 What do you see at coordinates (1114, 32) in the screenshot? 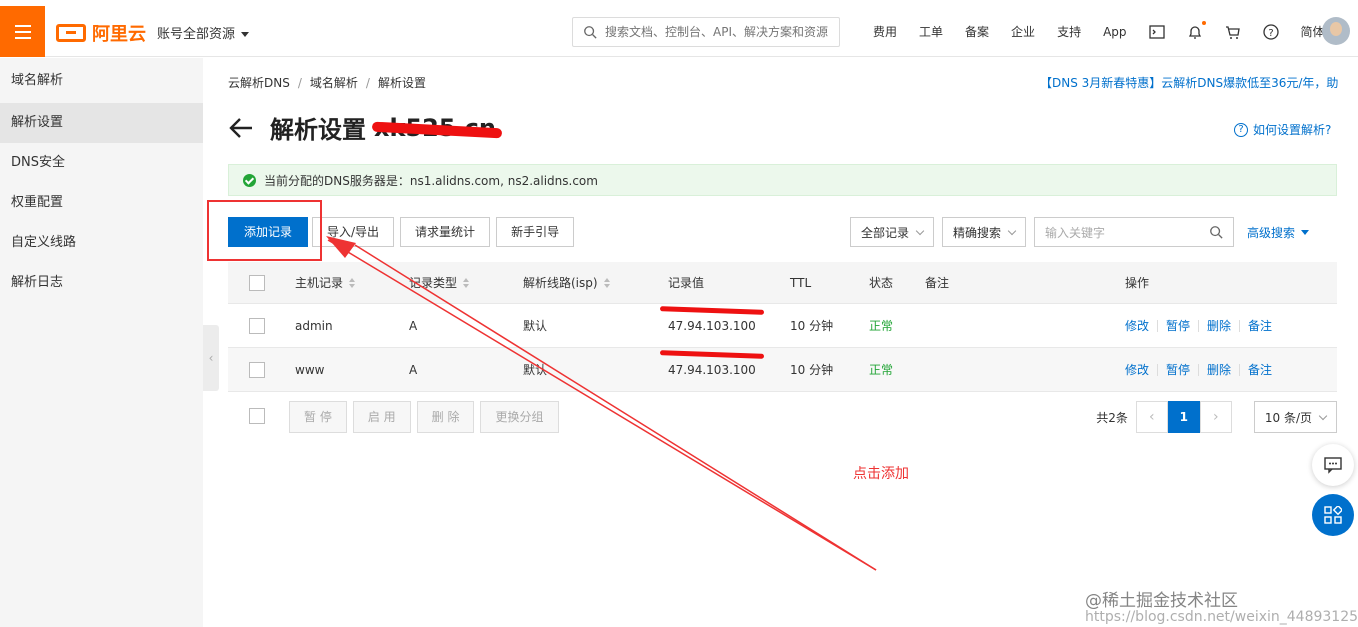
I see `nav-app: App` at bounding box center [1114, 32].